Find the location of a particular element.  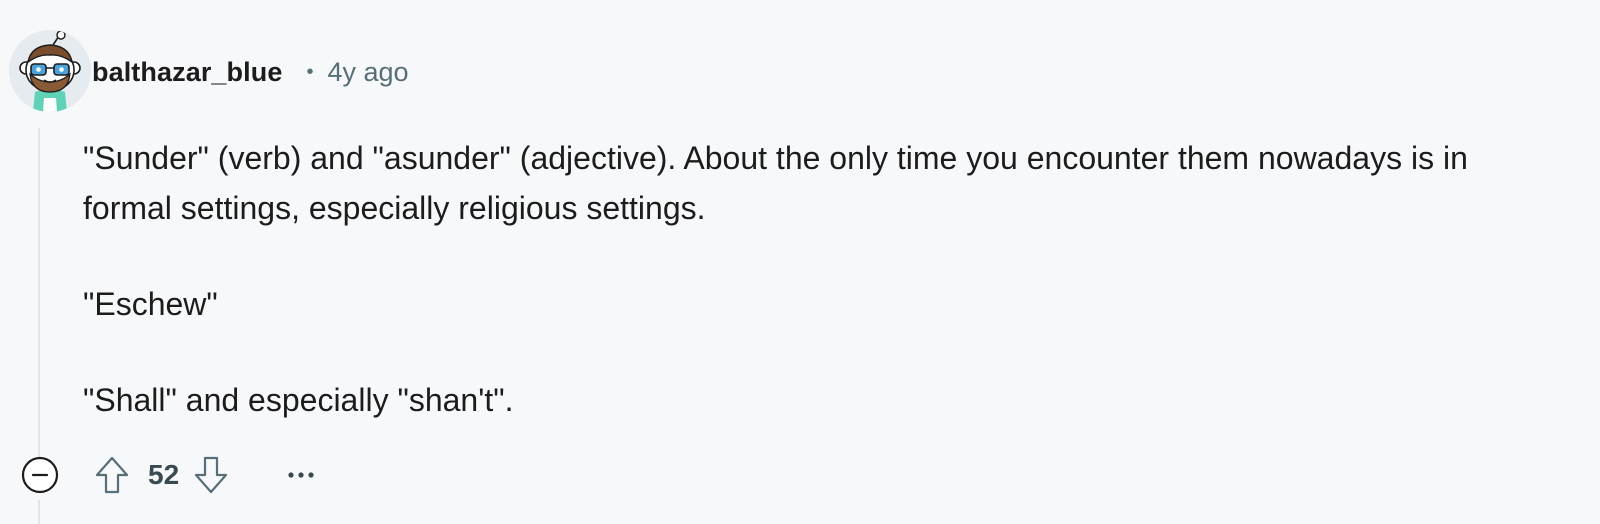

comment-paragraph: "Shall" and especially "shan't". is located at coordinates (298, 400).